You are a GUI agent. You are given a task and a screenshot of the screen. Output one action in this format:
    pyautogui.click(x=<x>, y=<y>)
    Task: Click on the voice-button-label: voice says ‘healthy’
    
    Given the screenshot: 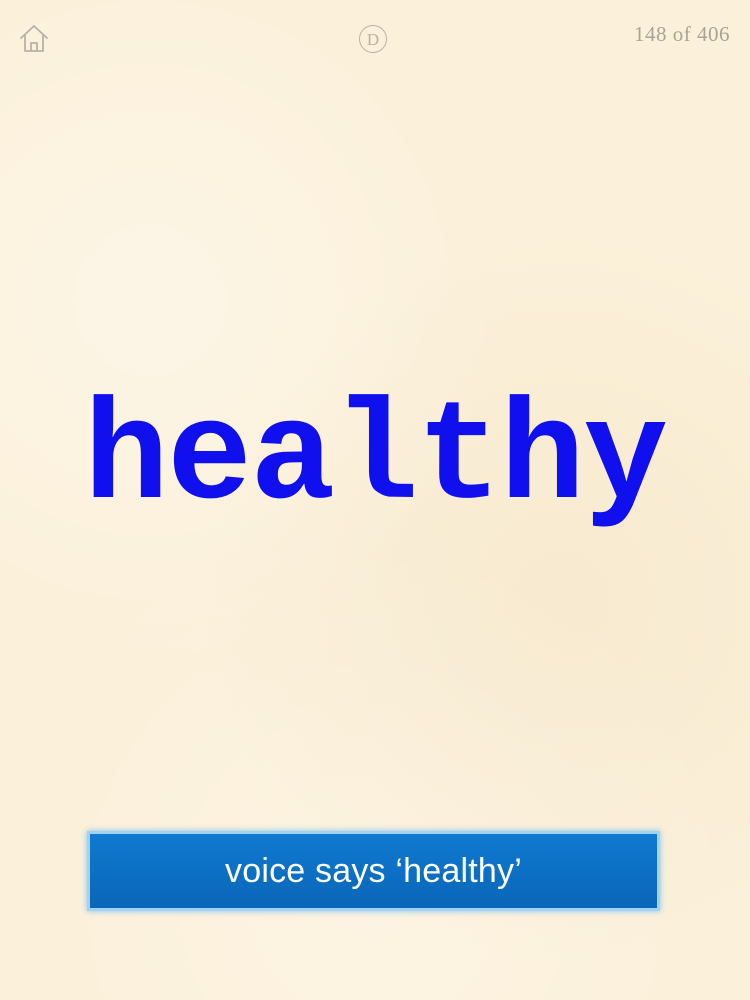 What is the action you would take?
    pyautogui.click(x=373, y=870)
    